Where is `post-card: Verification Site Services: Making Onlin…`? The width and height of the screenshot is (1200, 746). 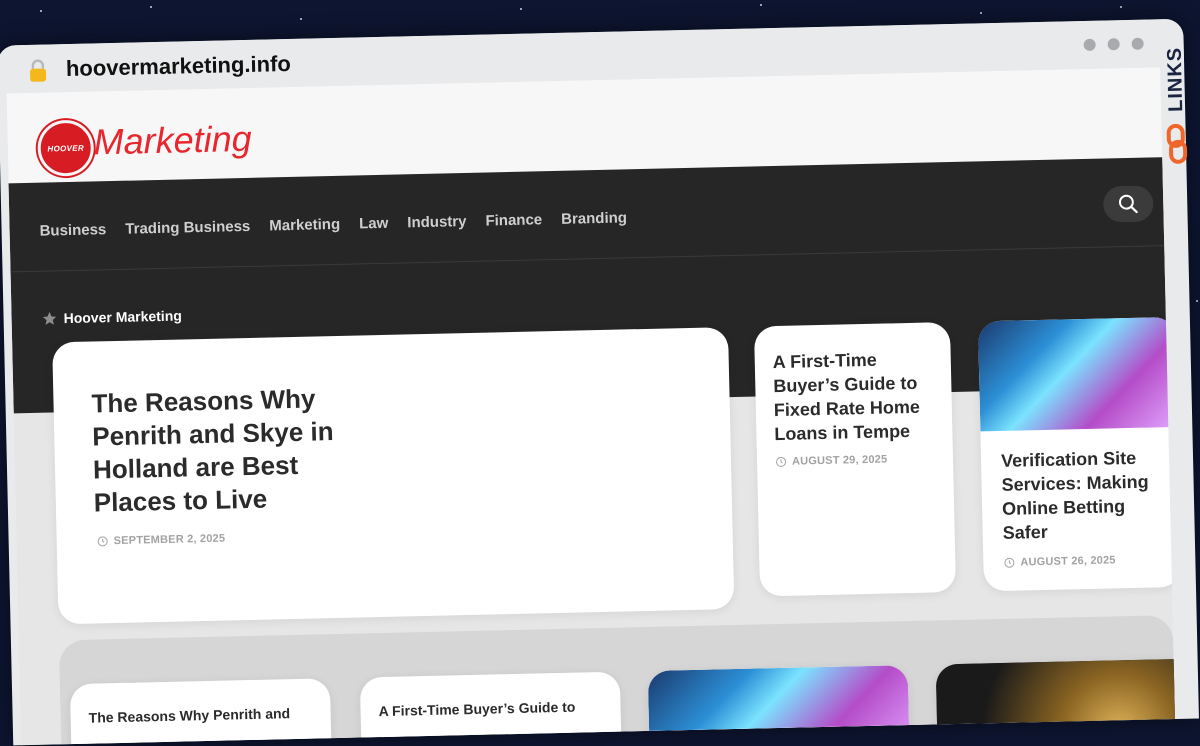 post-card: Verification Site Services: Making Onlin… is located at coordinates (1076, 454).